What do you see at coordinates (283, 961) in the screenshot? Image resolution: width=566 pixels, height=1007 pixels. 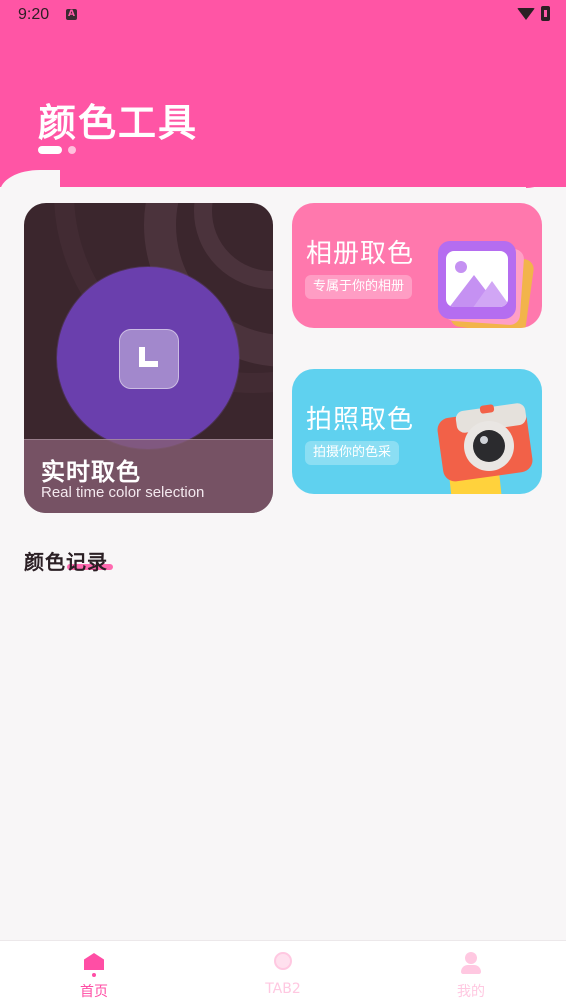 I see `bulb-icon` at bounding box center [283, 961].